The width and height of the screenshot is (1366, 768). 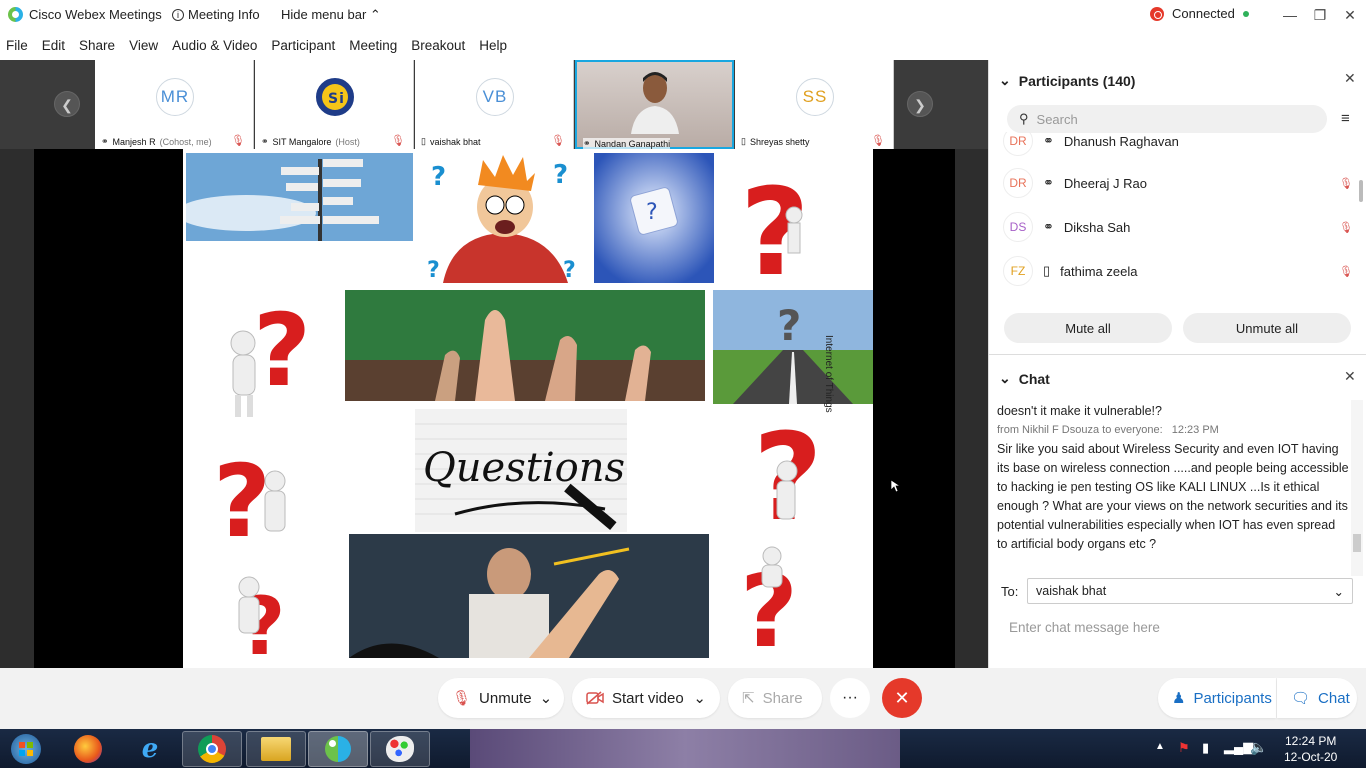 I want to click on avatar: VB, so click(x=495, y=97).